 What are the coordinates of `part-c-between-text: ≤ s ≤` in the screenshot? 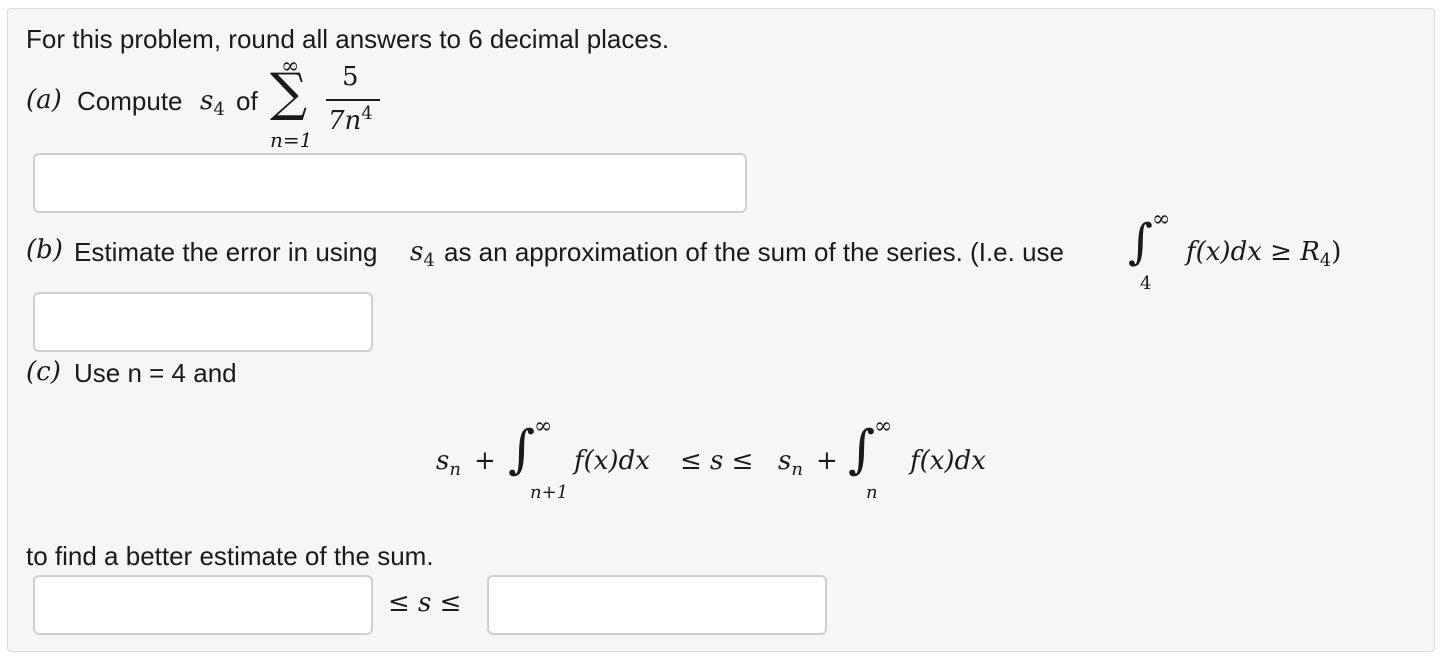 It's located at (425, 603).